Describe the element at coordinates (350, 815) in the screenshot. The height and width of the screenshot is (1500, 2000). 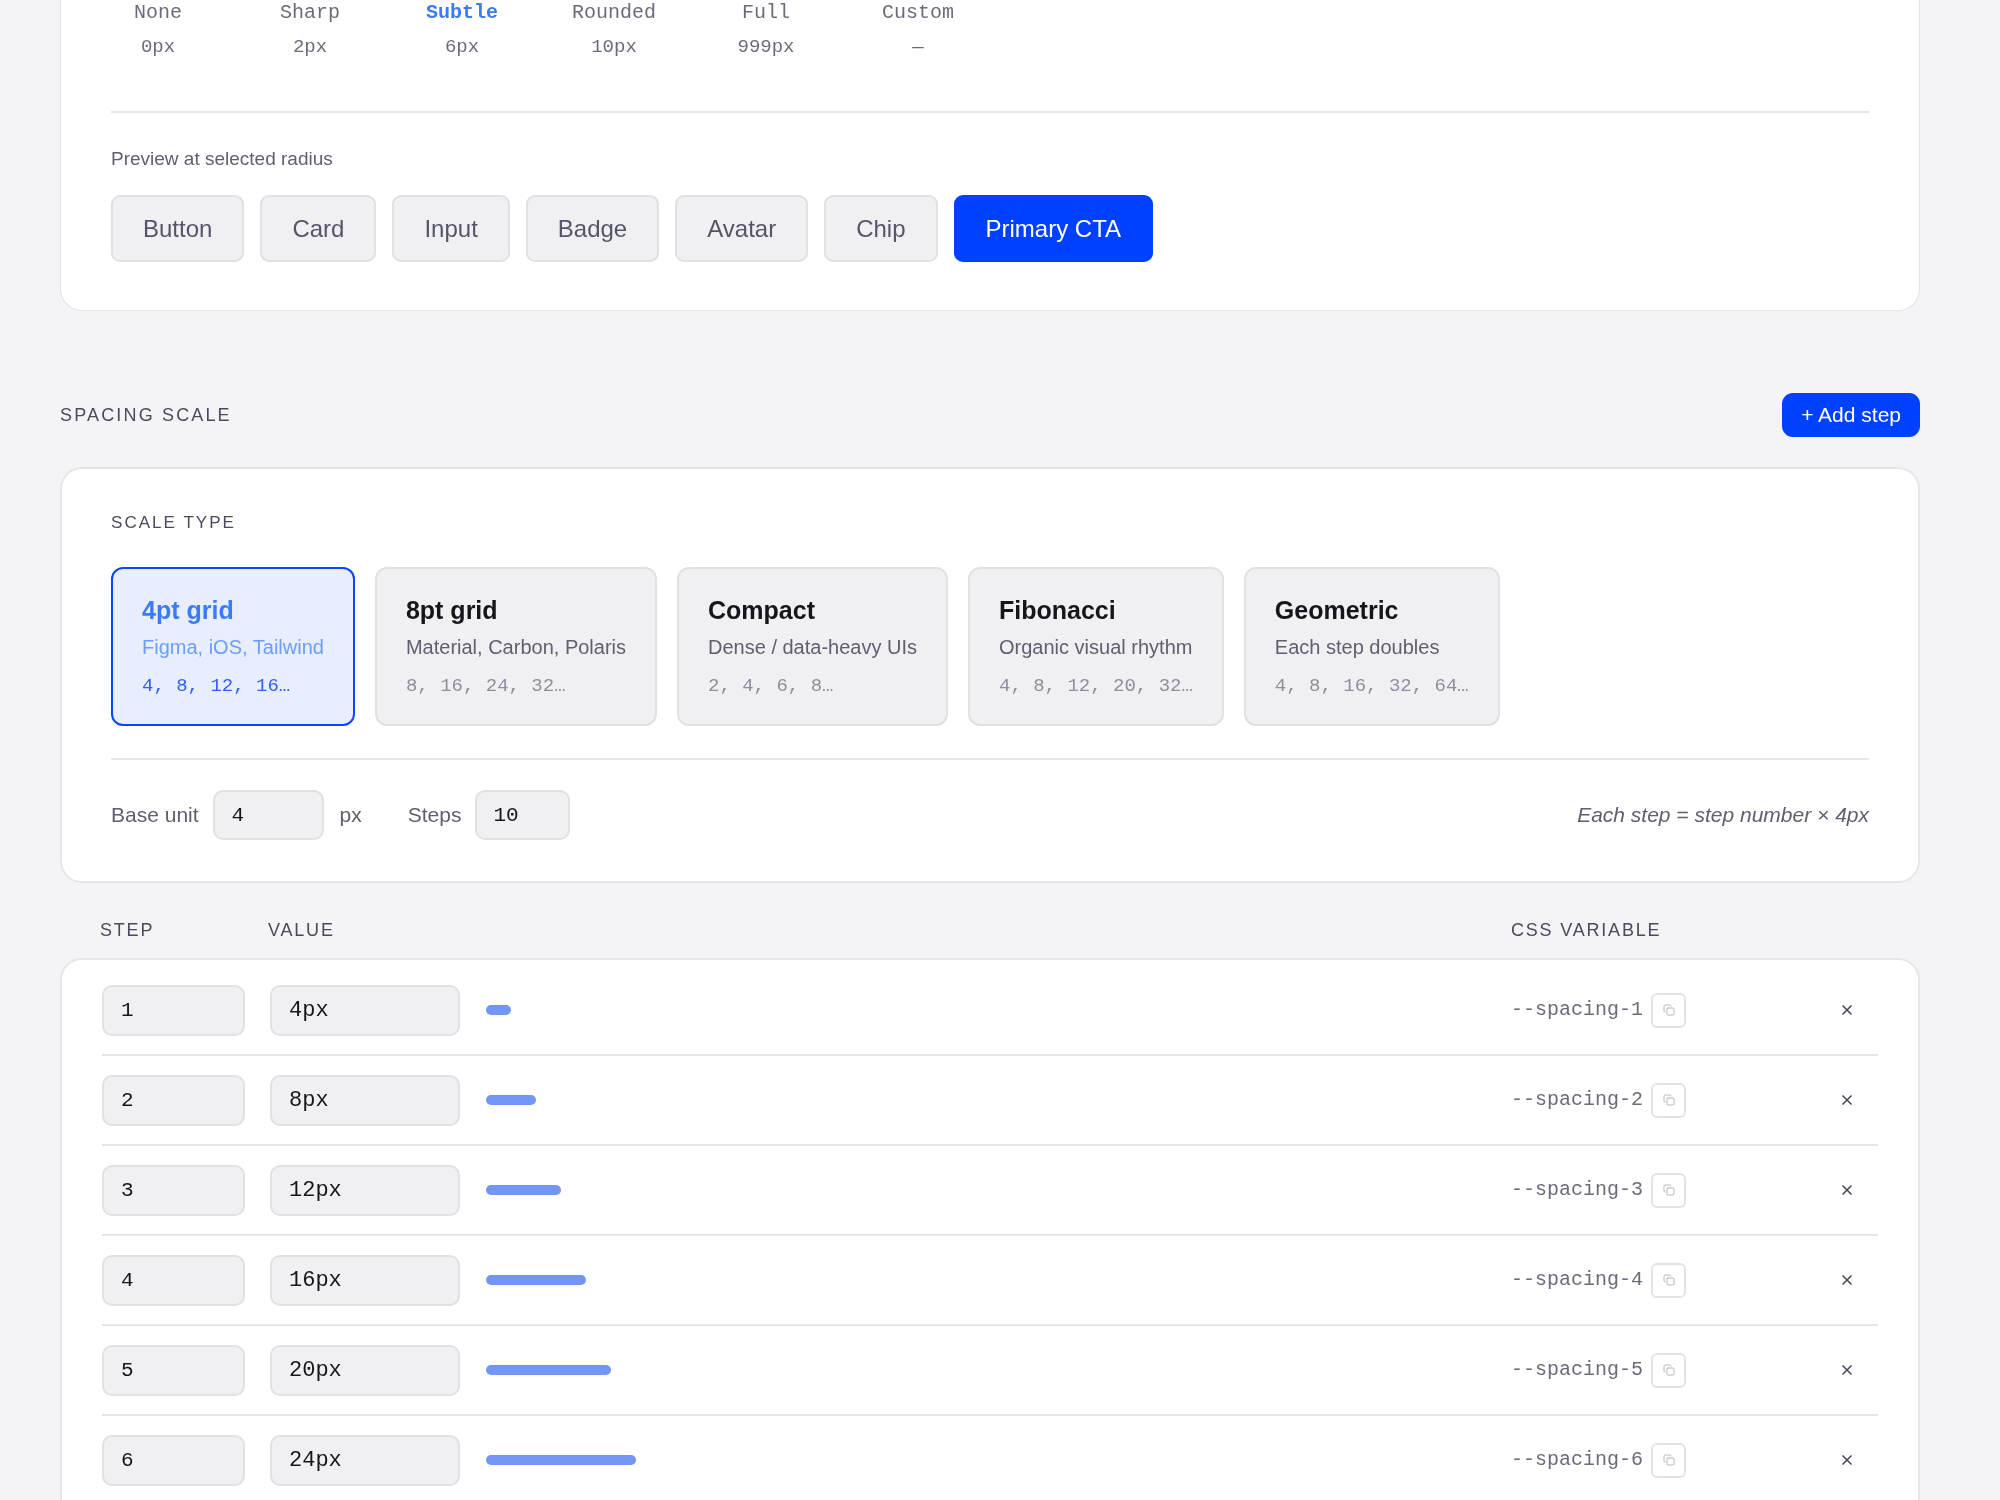
I see `unit-label: px` at that location.